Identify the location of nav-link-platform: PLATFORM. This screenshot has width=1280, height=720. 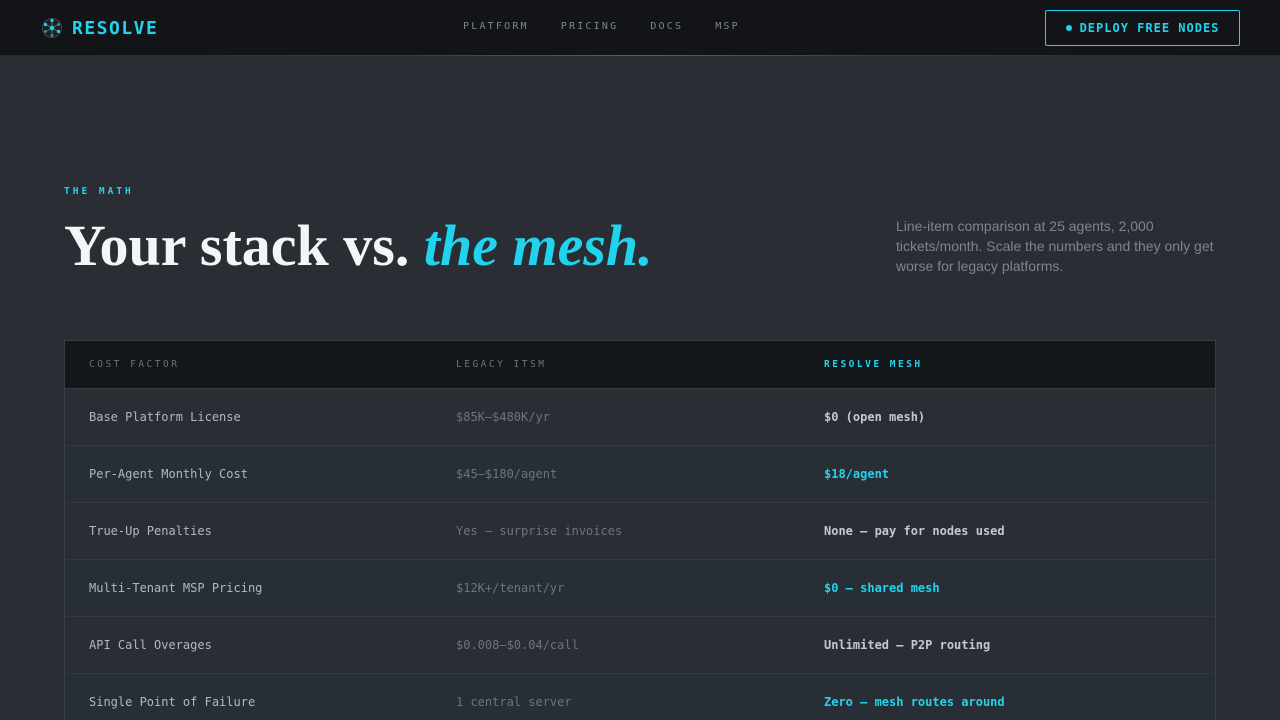
(496, 27).